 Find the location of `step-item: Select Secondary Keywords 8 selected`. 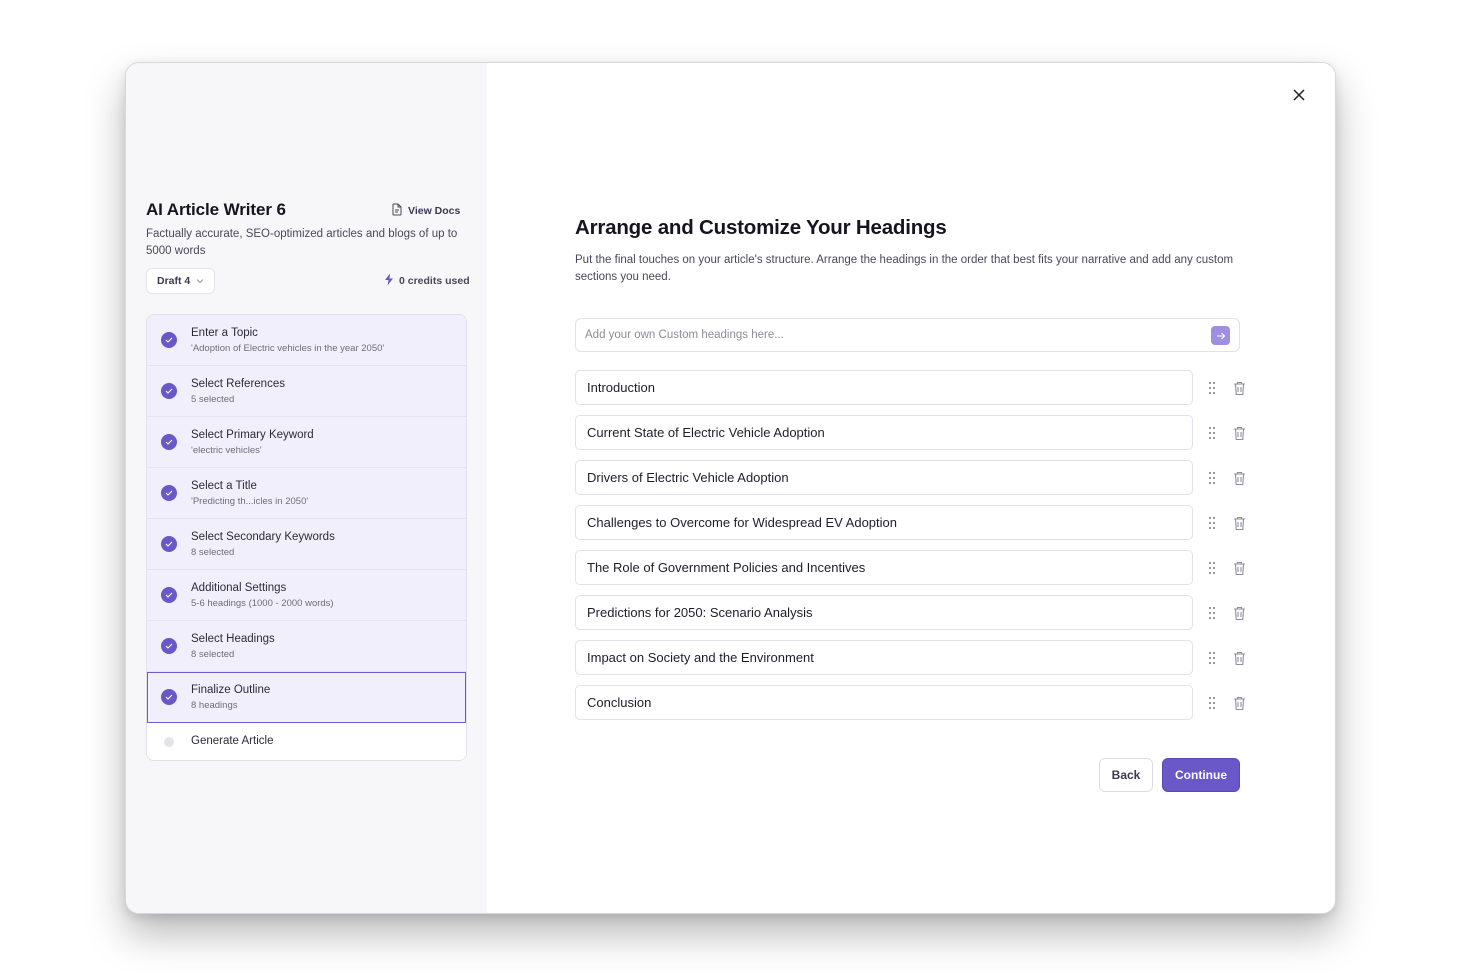

step-item: Select Secondary Keywords 8 selected is located at coordinates (306, 544).